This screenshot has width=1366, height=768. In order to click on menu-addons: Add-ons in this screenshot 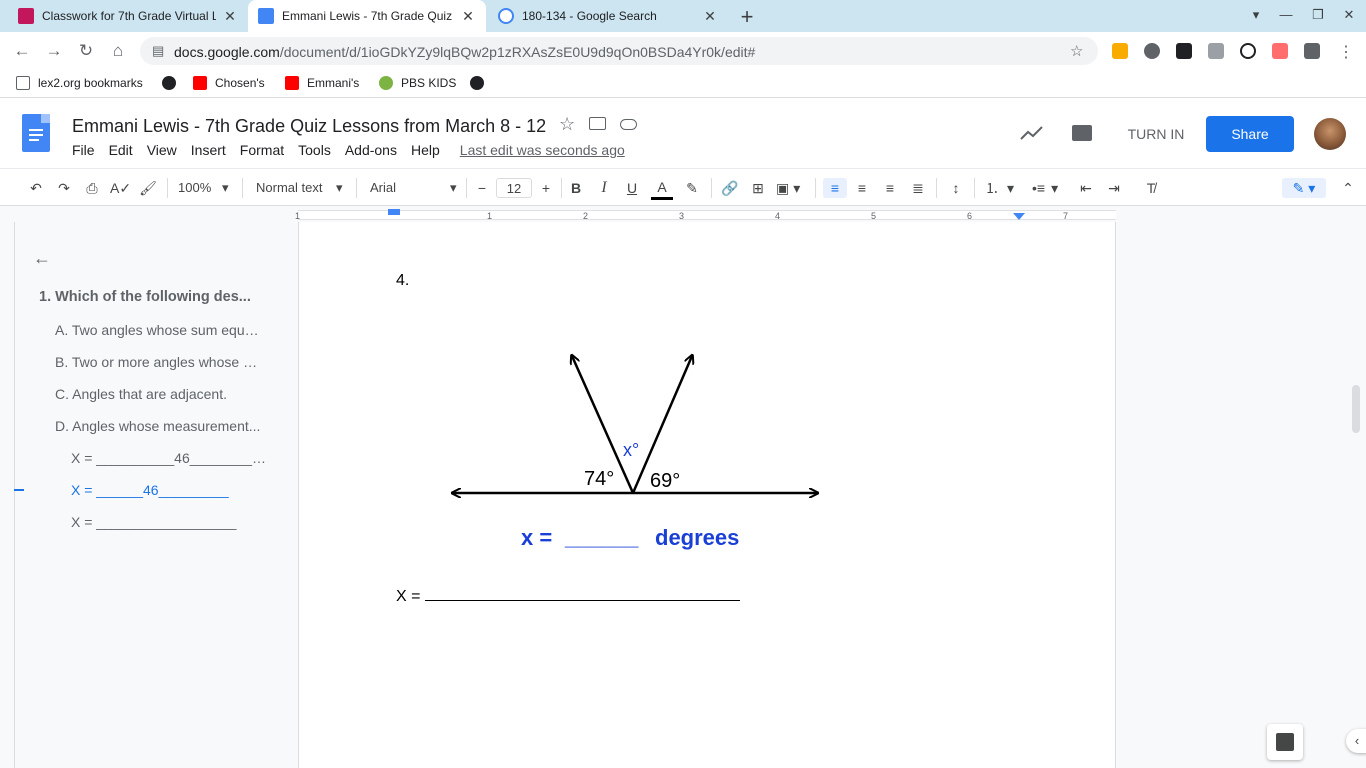, I will do `click(371, 150)`.